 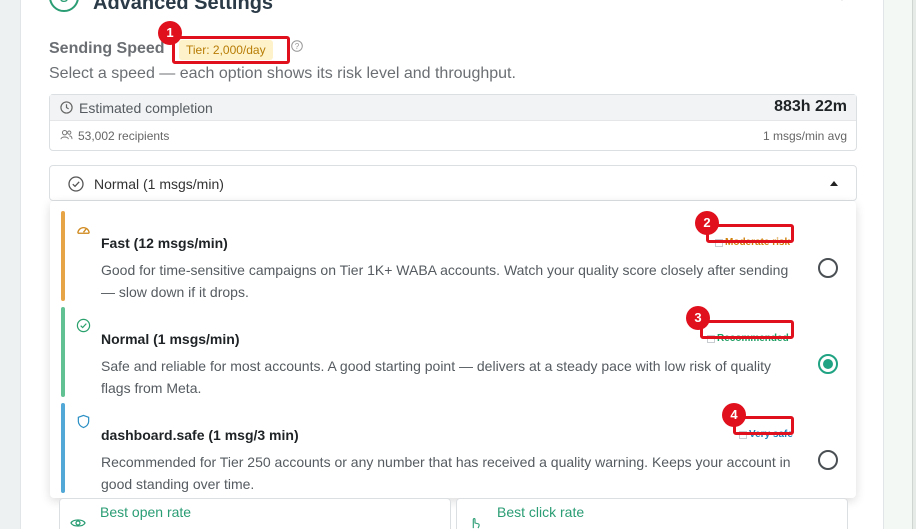 I want to click on estimate-header: Estimated completion 883h 22m, so click(x=453, y=108).